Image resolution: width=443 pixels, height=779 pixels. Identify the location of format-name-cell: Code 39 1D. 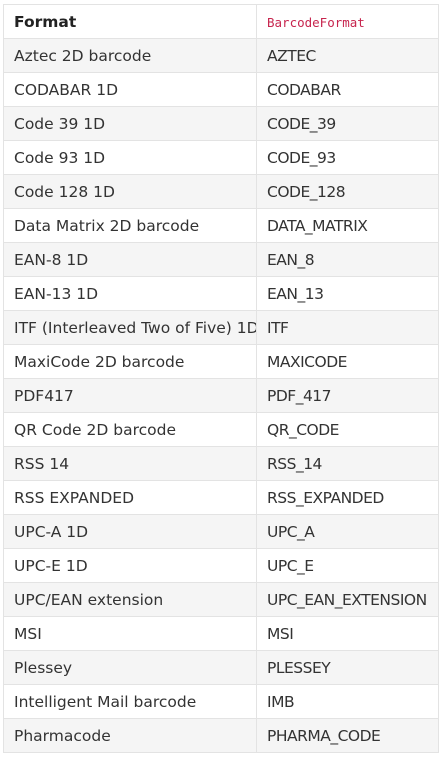
(130, 123).